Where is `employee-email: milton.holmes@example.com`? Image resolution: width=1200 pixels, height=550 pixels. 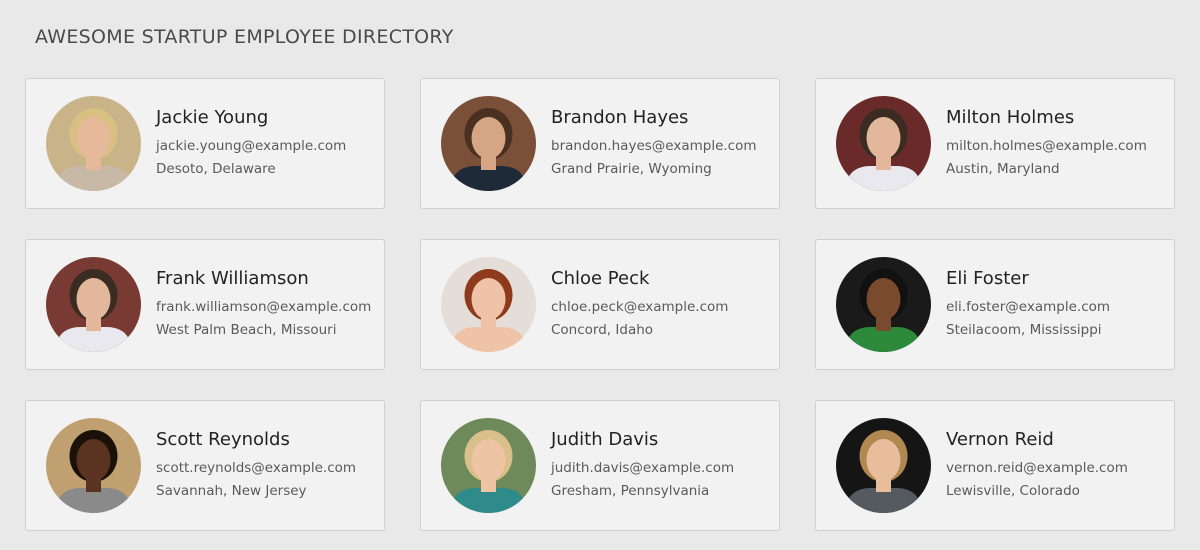 employee-email: milton.holmes@example.com is located at coordinates (1046, 145).